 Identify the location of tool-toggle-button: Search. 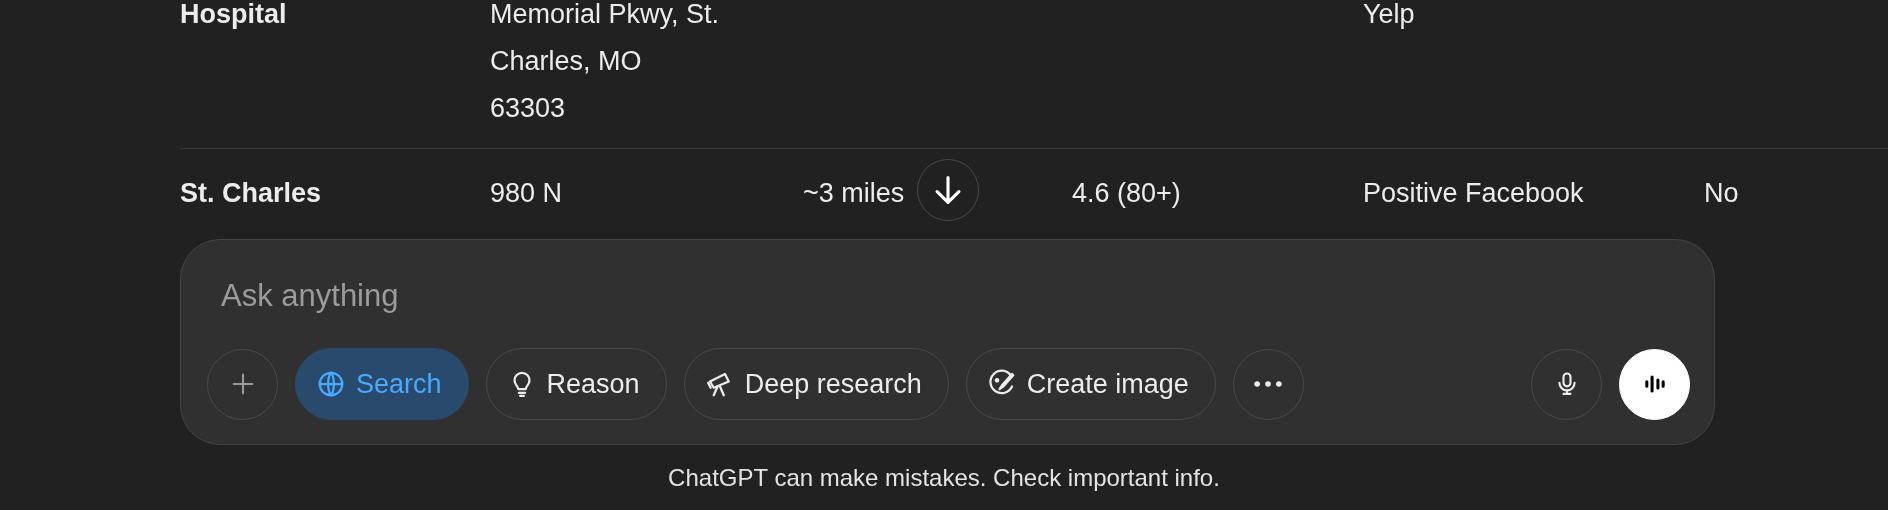
(382, 384).